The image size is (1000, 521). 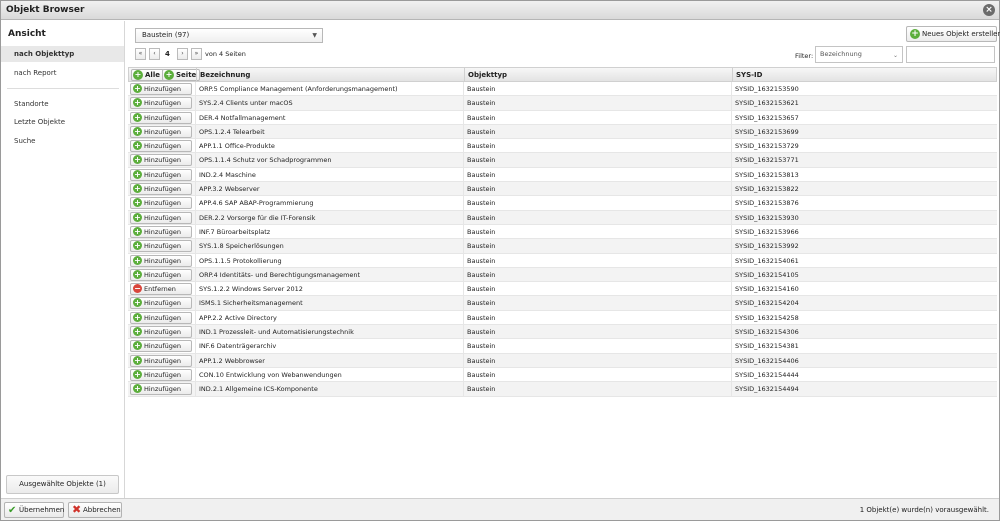 What do you see at coordinates (329, 160) in the screenshot?
I see `cell-name: OPS.1.1.4 Schutz vor Schadprogrammen` at bounding box center [329, 160].